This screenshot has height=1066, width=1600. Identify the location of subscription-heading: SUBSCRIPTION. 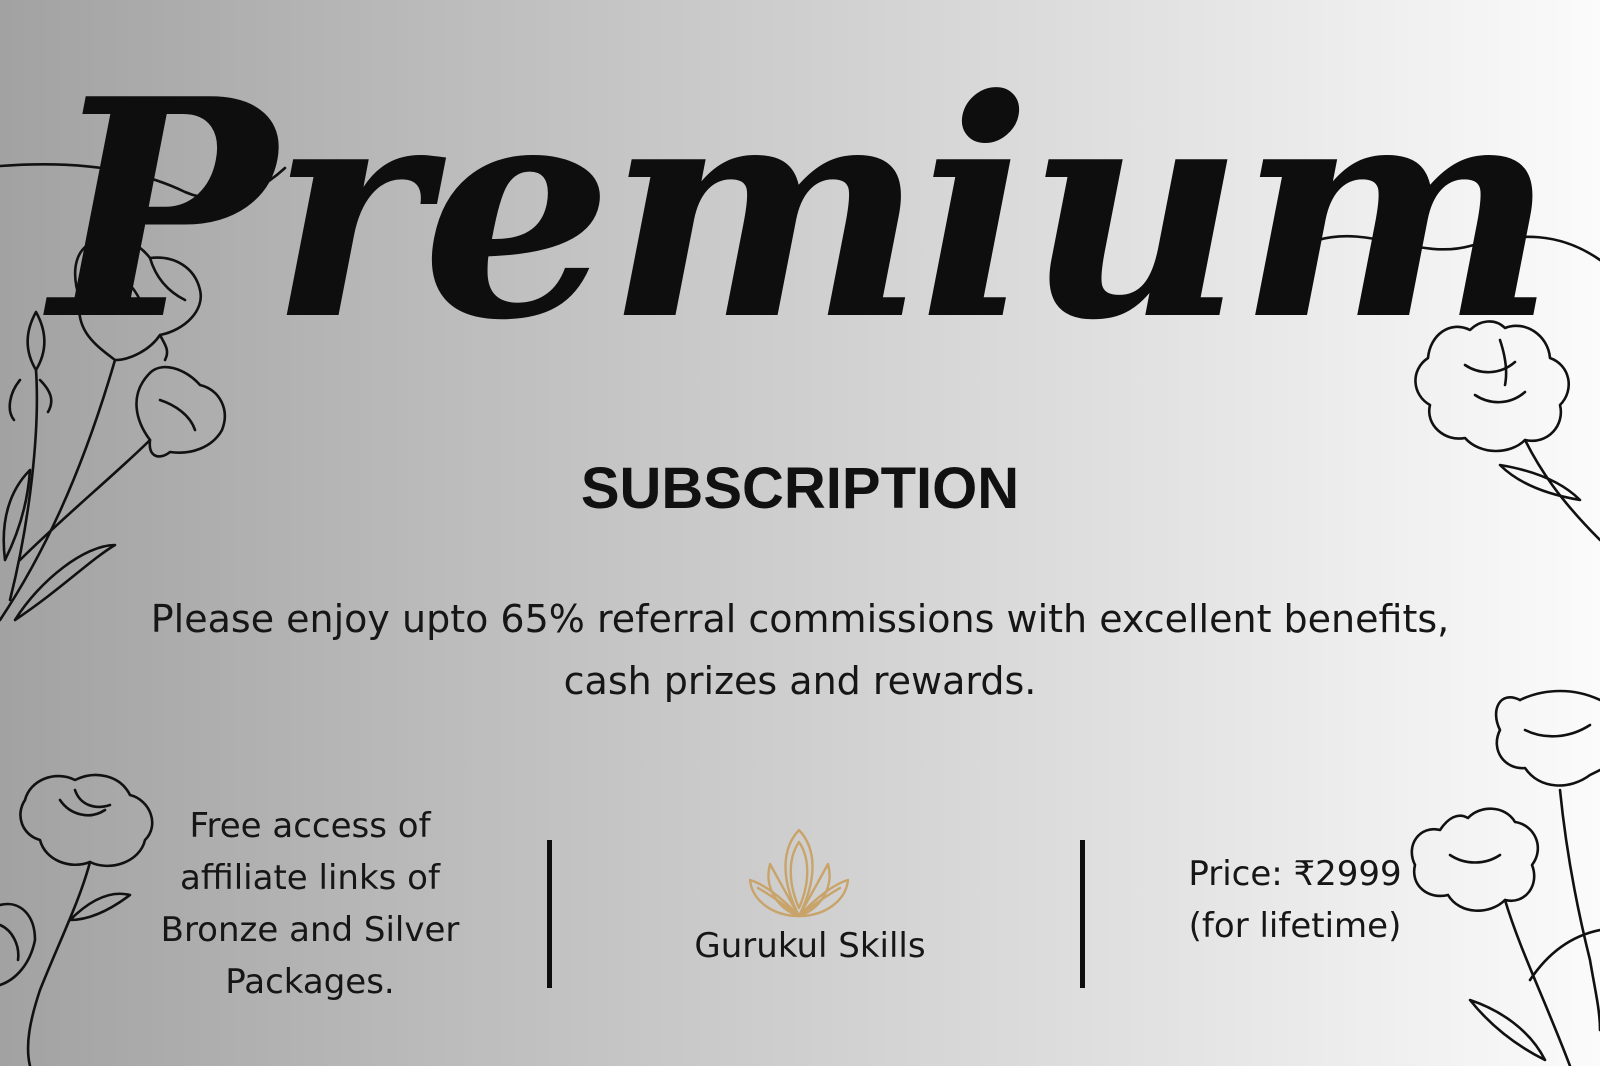
(800, 488).